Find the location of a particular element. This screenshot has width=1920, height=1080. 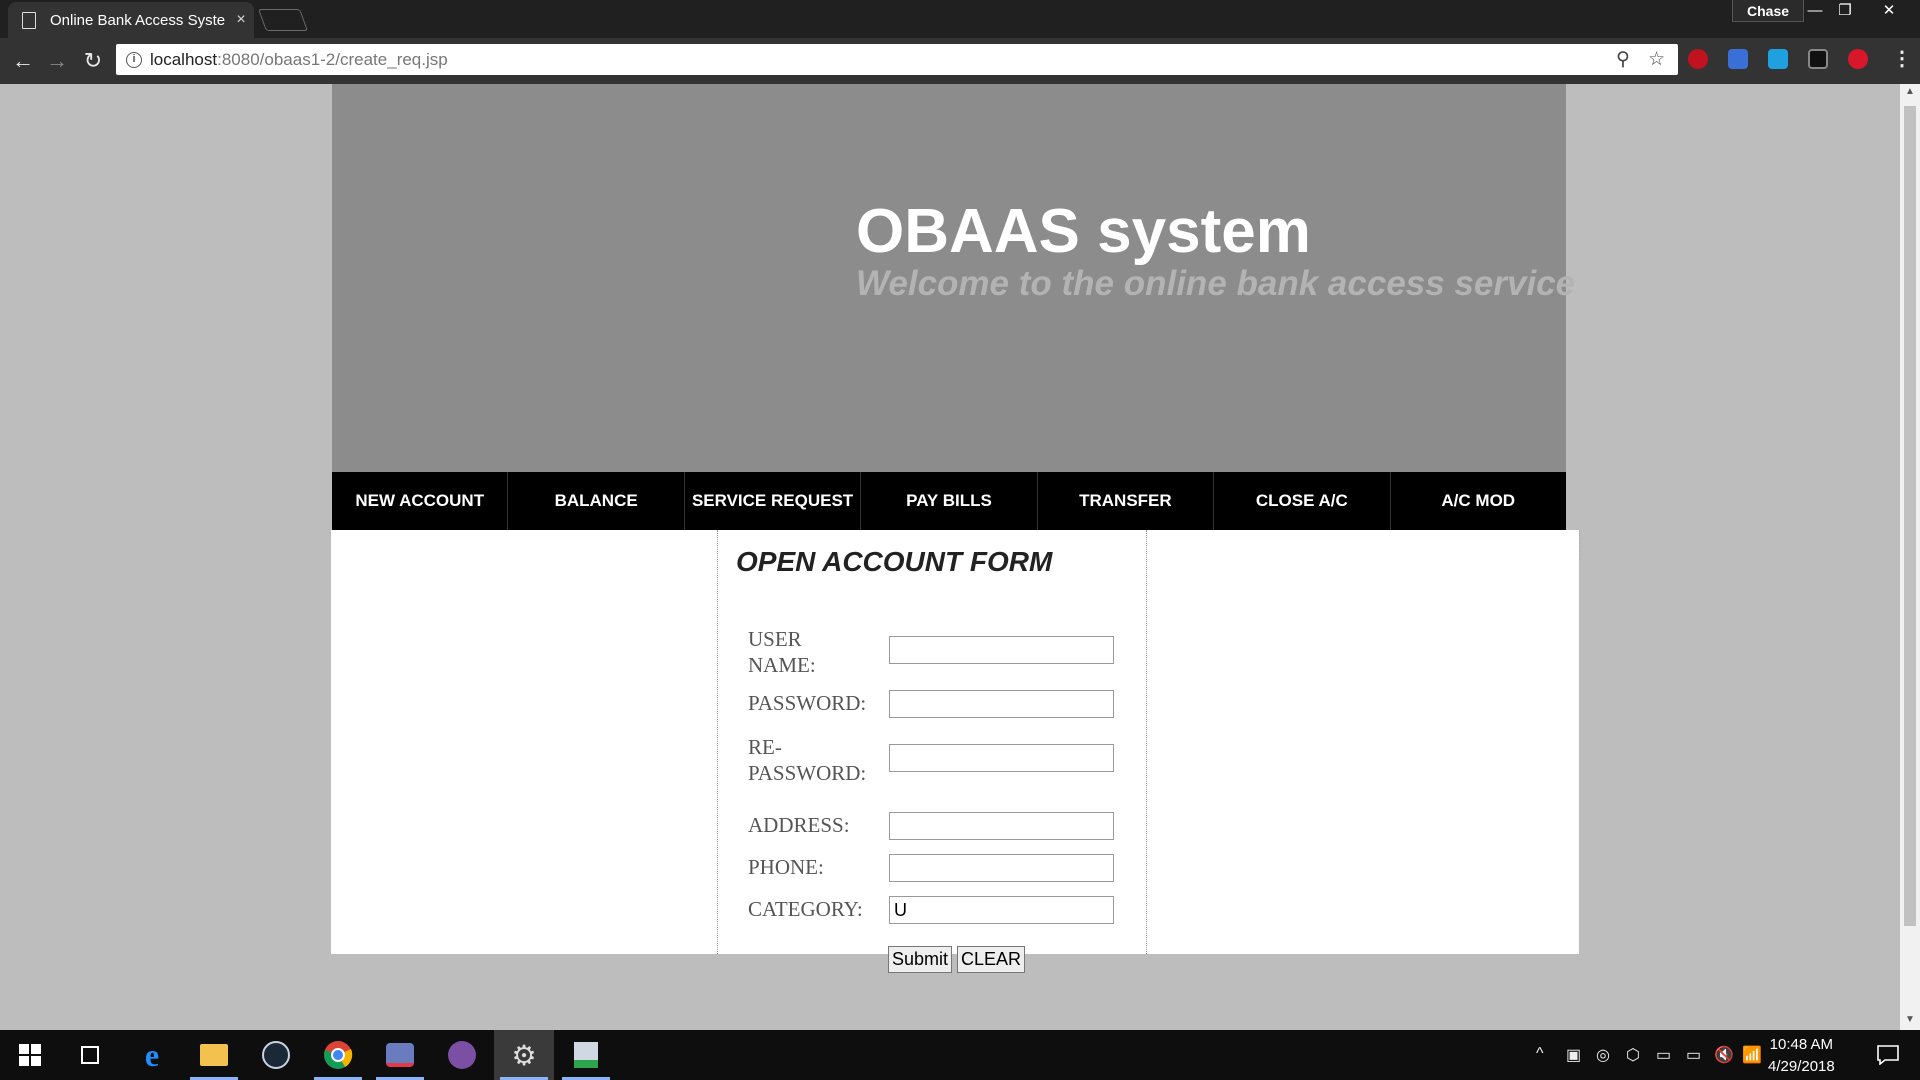

bookmark-star-icon: ☆ is located at coordinates (1656, 59).